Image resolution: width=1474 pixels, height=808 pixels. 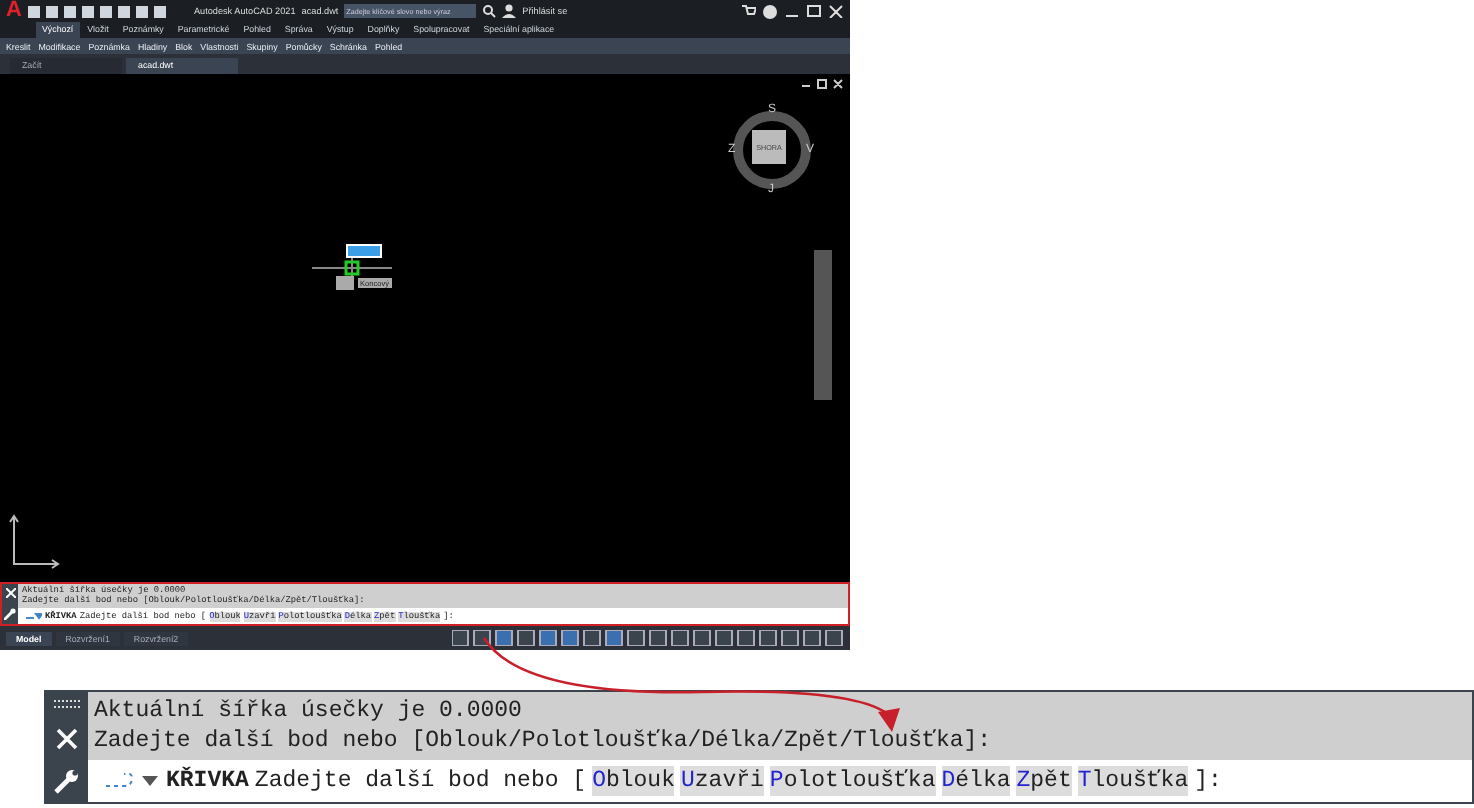 I want to click on user-icon, so click(x=509, y=11).